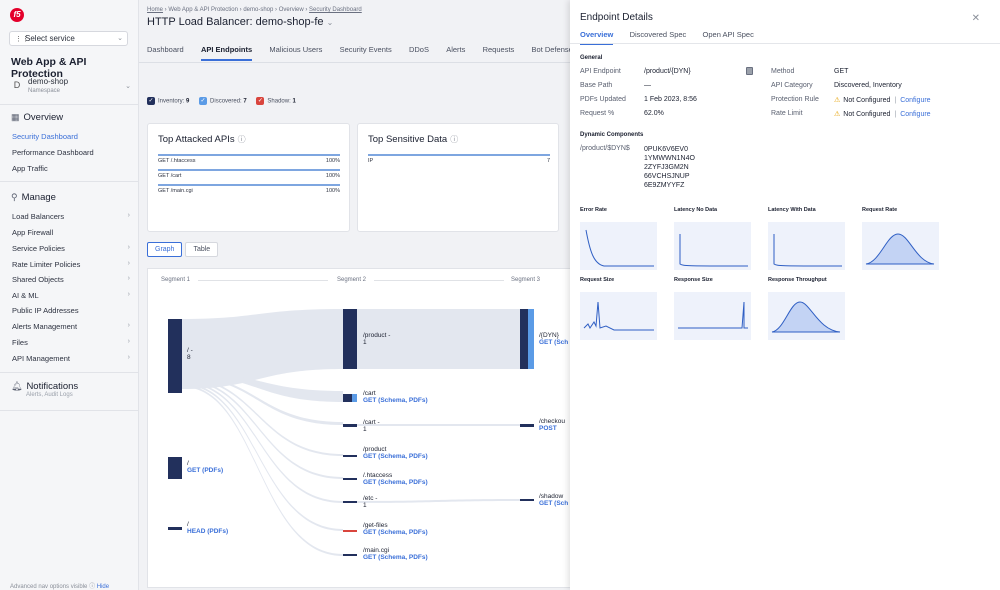  What do you see at coordinates (976, 18) in the screenshot?
I see `close-icon: ✕` at bounding box center [976, 18].